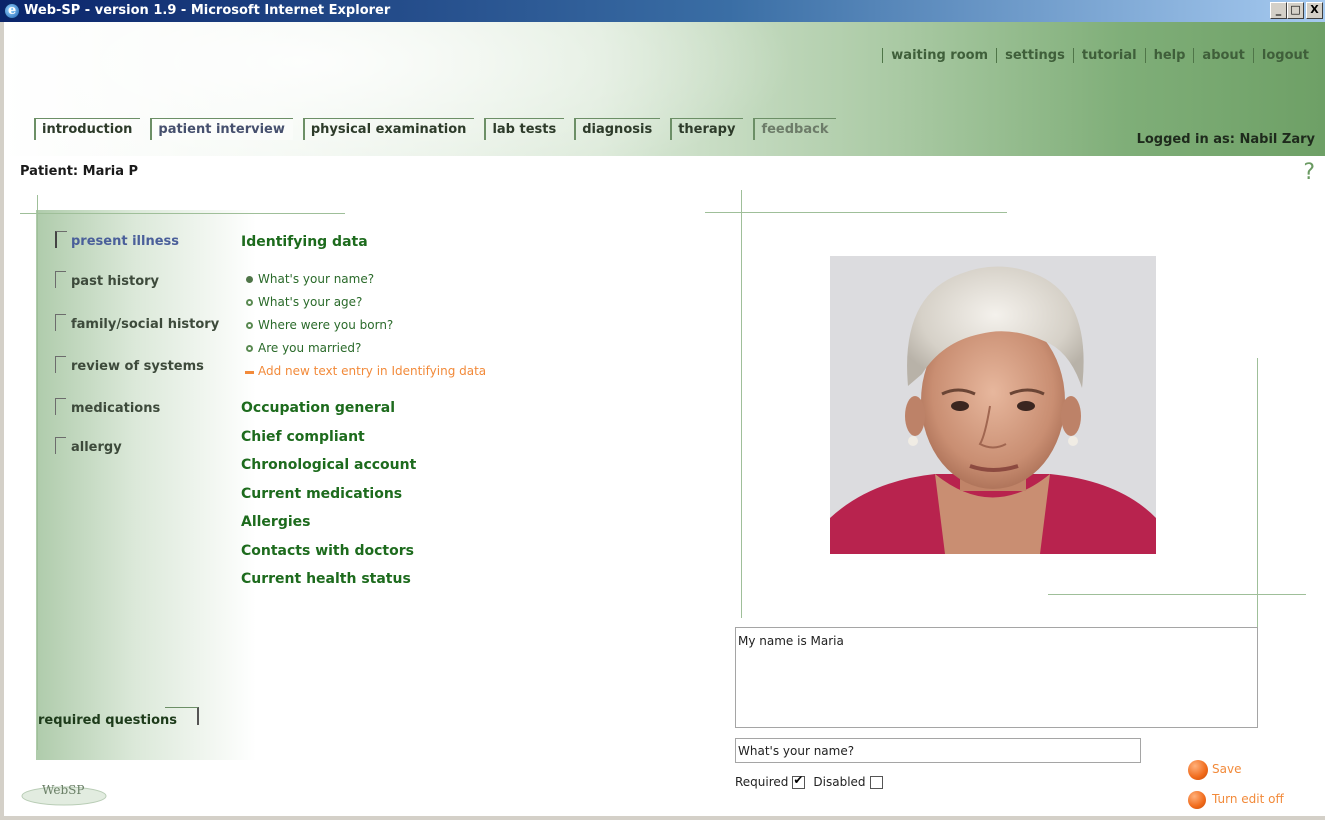 This screenshot has height=820, width=1325. Describe the element at coordinates (617, 129) in the screenshot. I see `tab-diagnosis: diagnosis` at that location.